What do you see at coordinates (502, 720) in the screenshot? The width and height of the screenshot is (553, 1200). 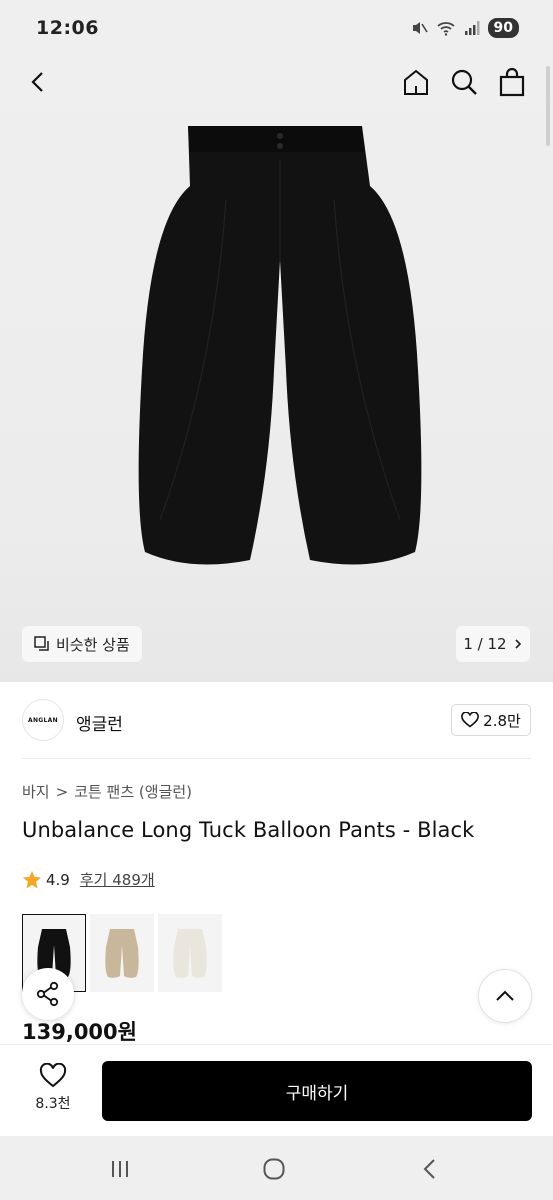 I see `brand-like-count: 2.8만` at bounding box center [502, 720].